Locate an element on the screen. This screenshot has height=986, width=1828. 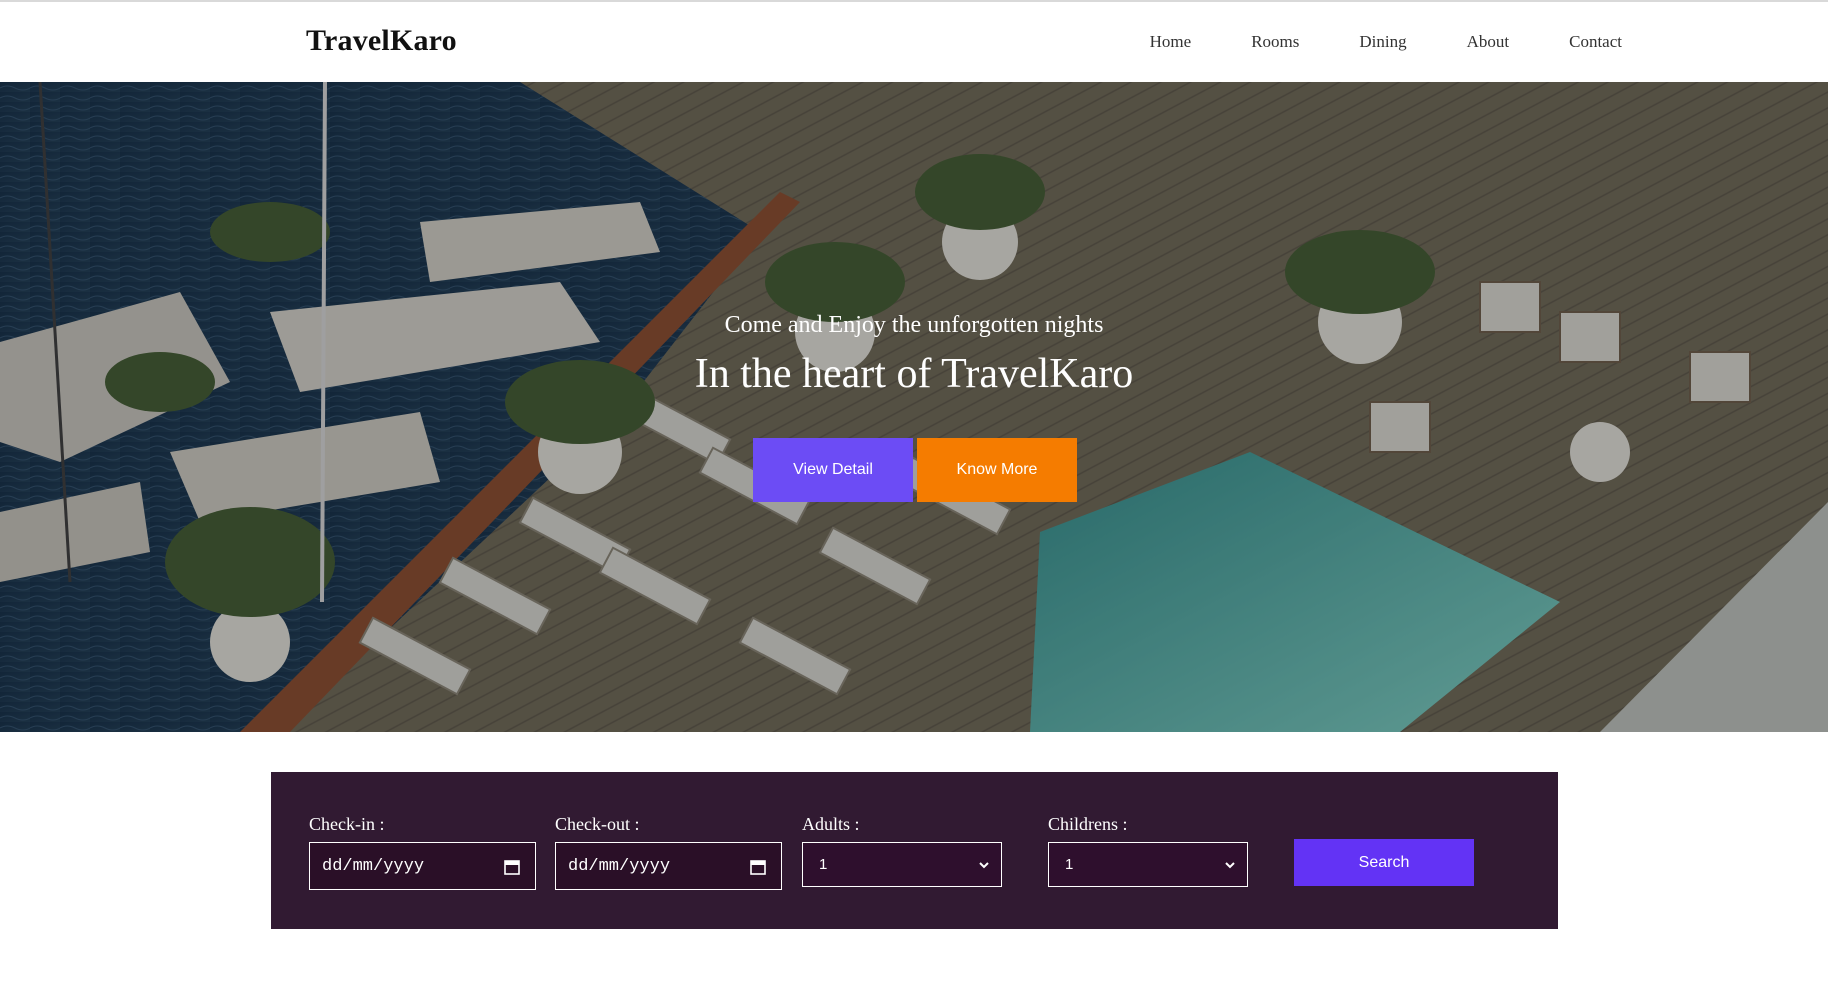
checkin-date-value: dd/mm/yyyy is located at coordinates (373, 866).